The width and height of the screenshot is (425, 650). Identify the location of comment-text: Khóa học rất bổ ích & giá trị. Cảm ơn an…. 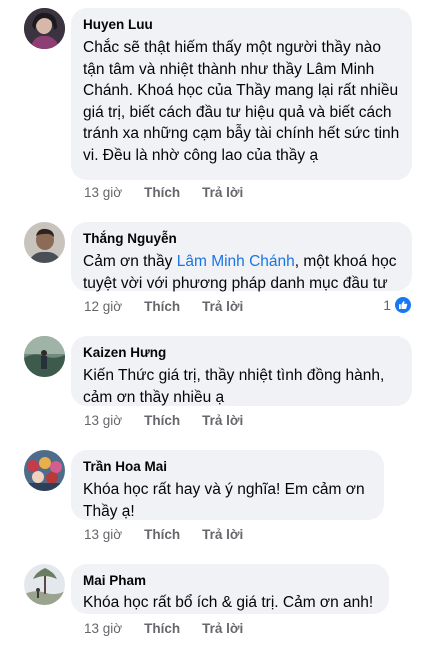
(228, 602).